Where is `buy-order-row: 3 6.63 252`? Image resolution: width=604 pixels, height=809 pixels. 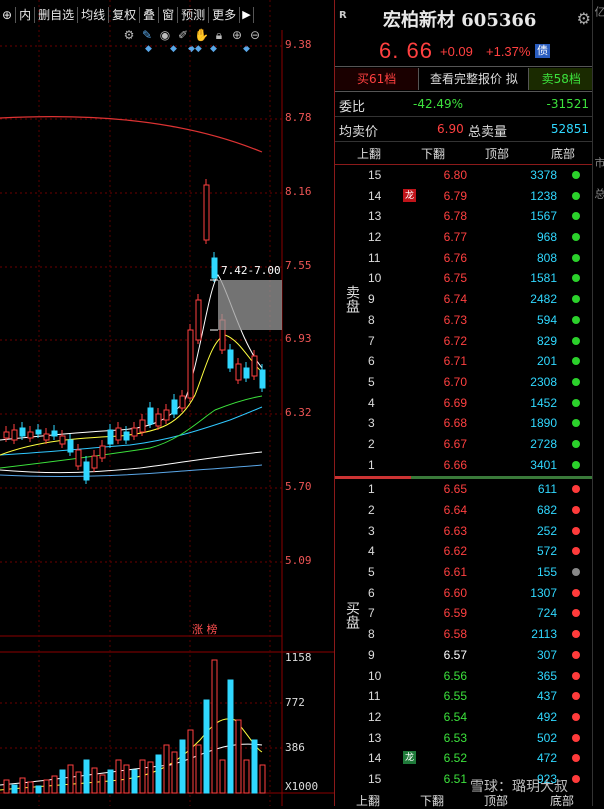
buy-order-row: 3 6.63 252 is located at coordinates (464, 531).